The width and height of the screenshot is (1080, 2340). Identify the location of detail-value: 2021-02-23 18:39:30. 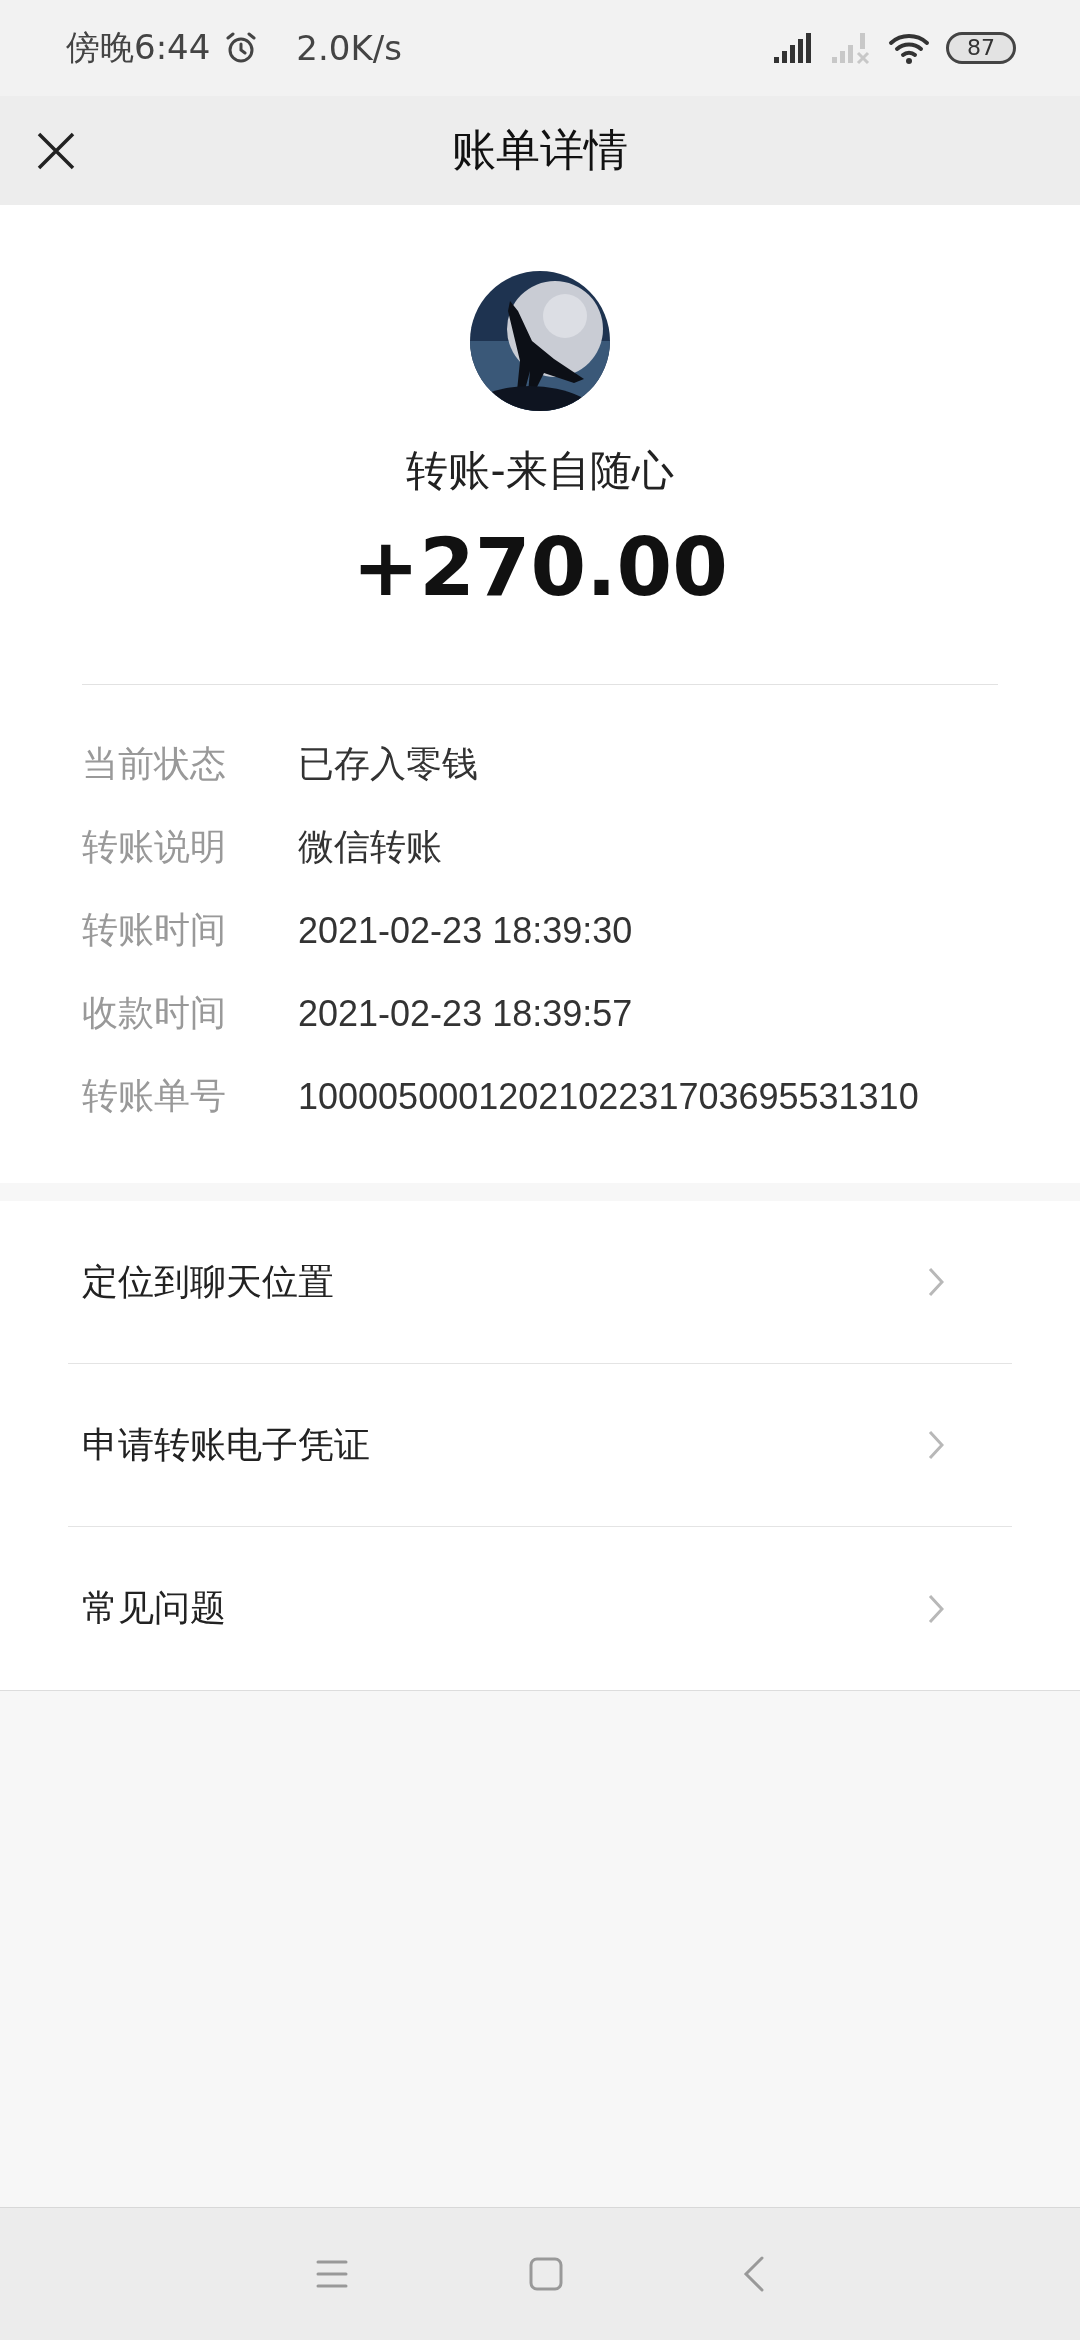
(465, 930).